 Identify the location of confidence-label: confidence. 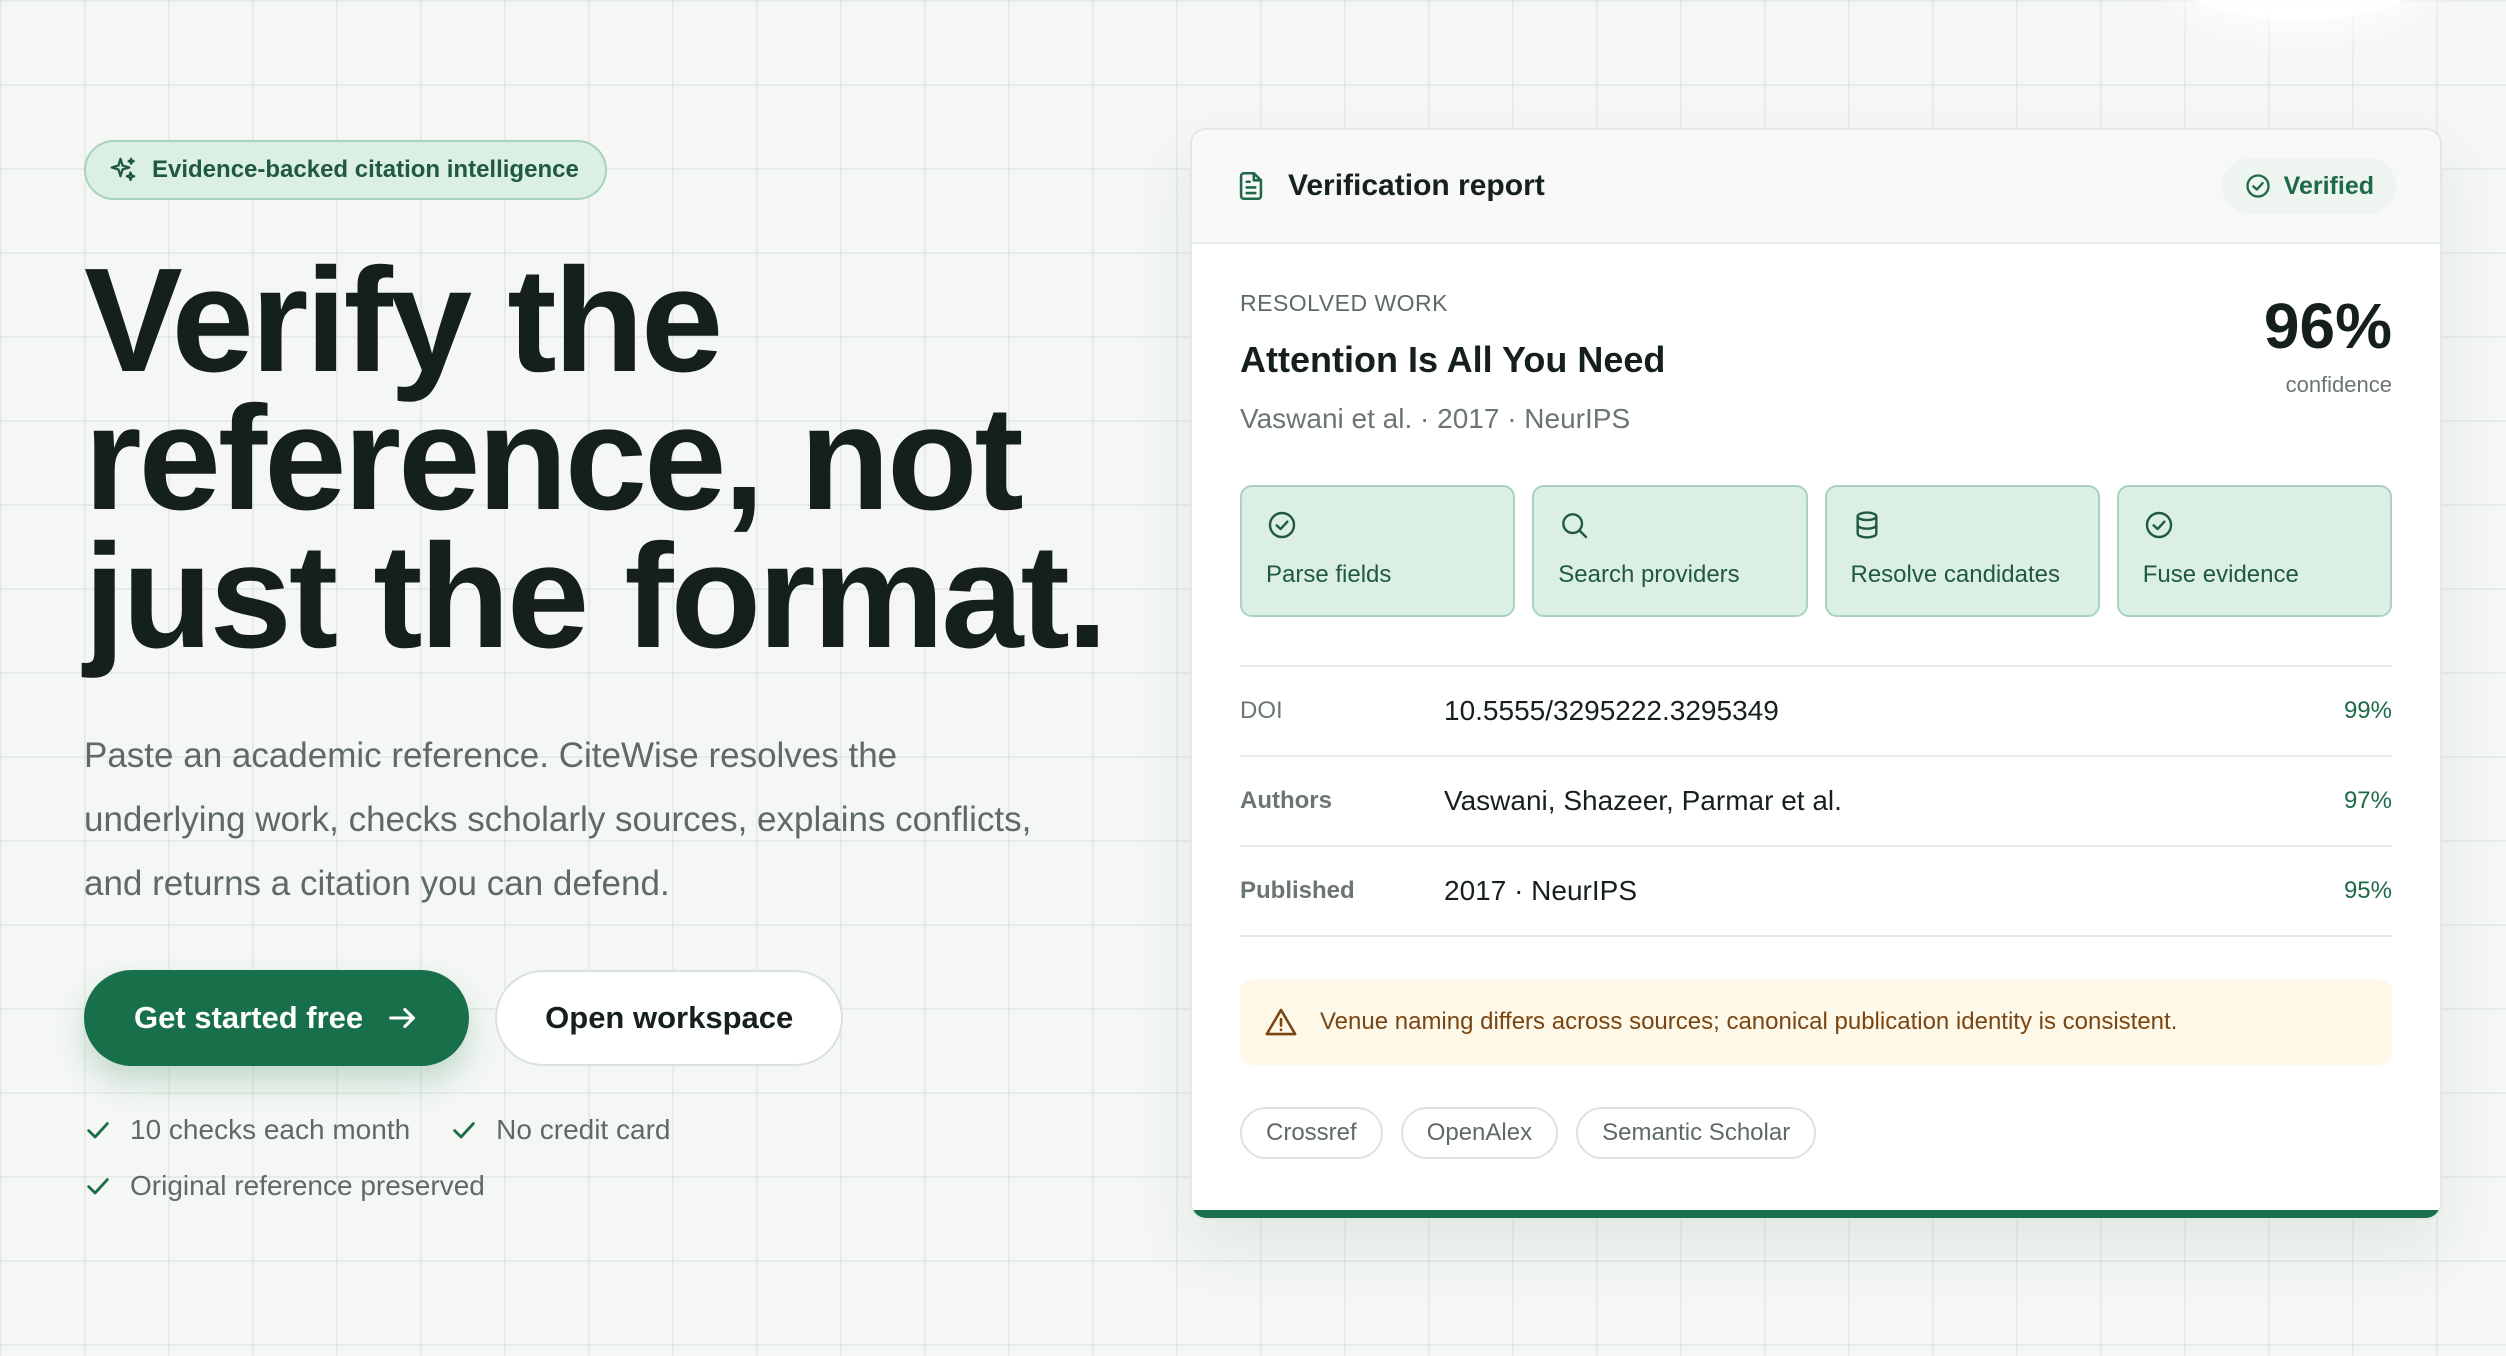
(2338, 384).